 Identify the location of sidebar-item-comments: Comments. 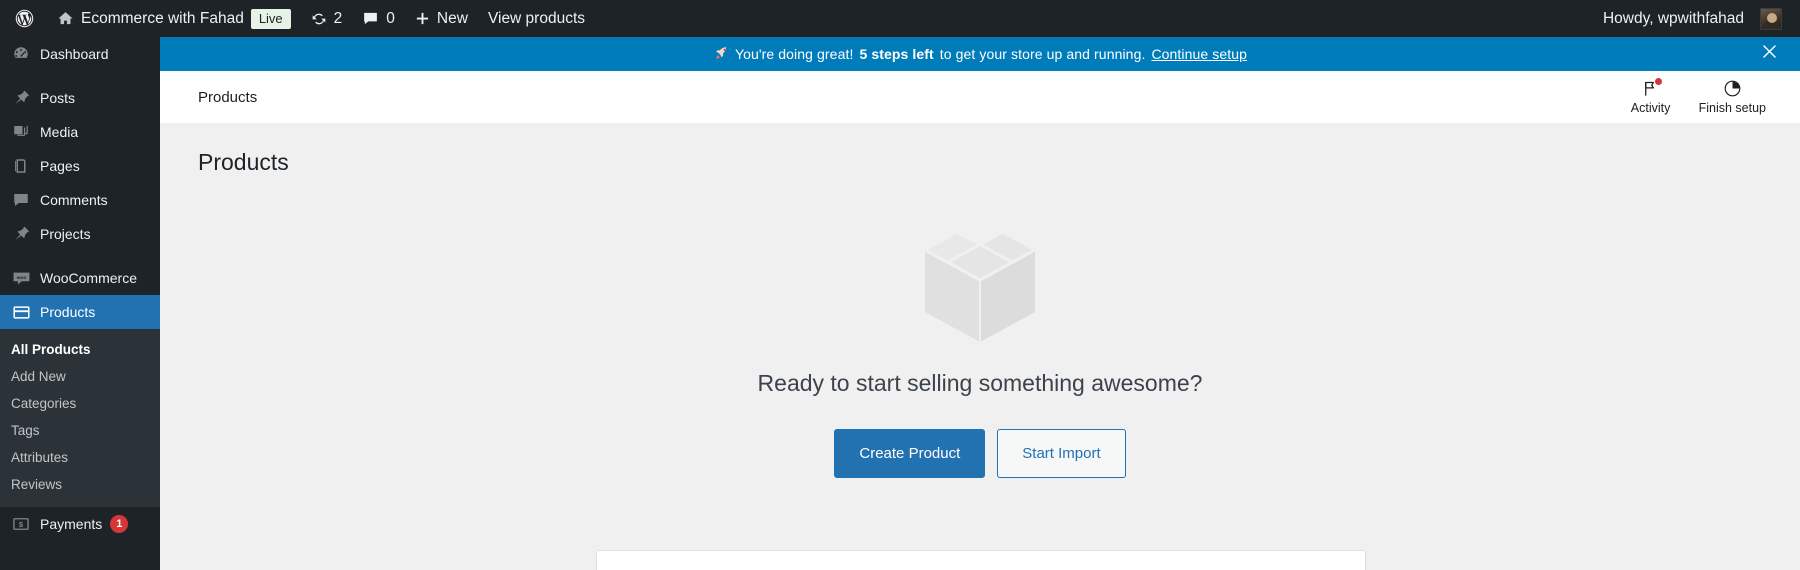
(80, 200).